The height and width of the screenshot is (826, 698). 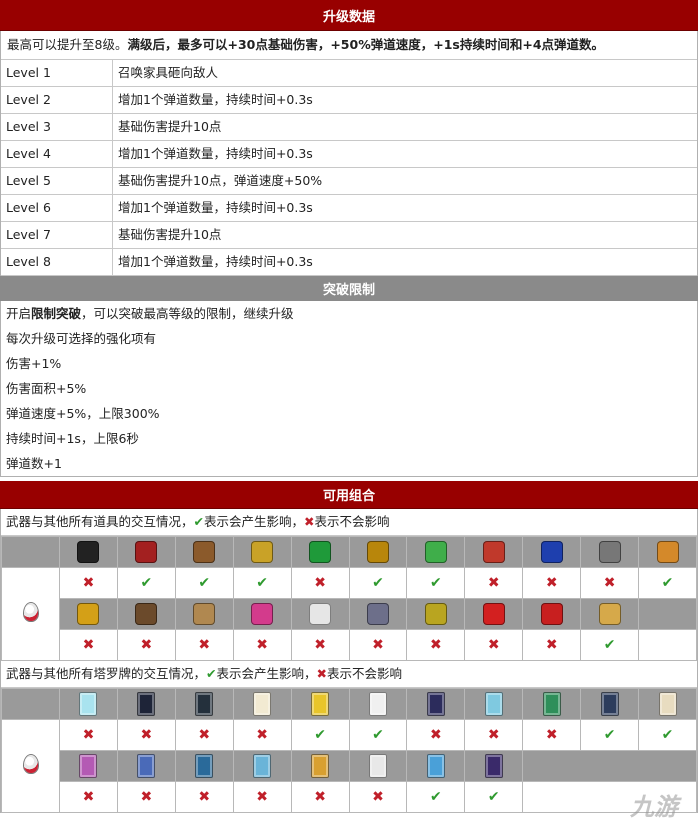 What do you see at coordinates (349, 73) in the screenshot?
I see `level-row: Level 1 召唤家具砸向敌人` at bounding box center [349, 73].